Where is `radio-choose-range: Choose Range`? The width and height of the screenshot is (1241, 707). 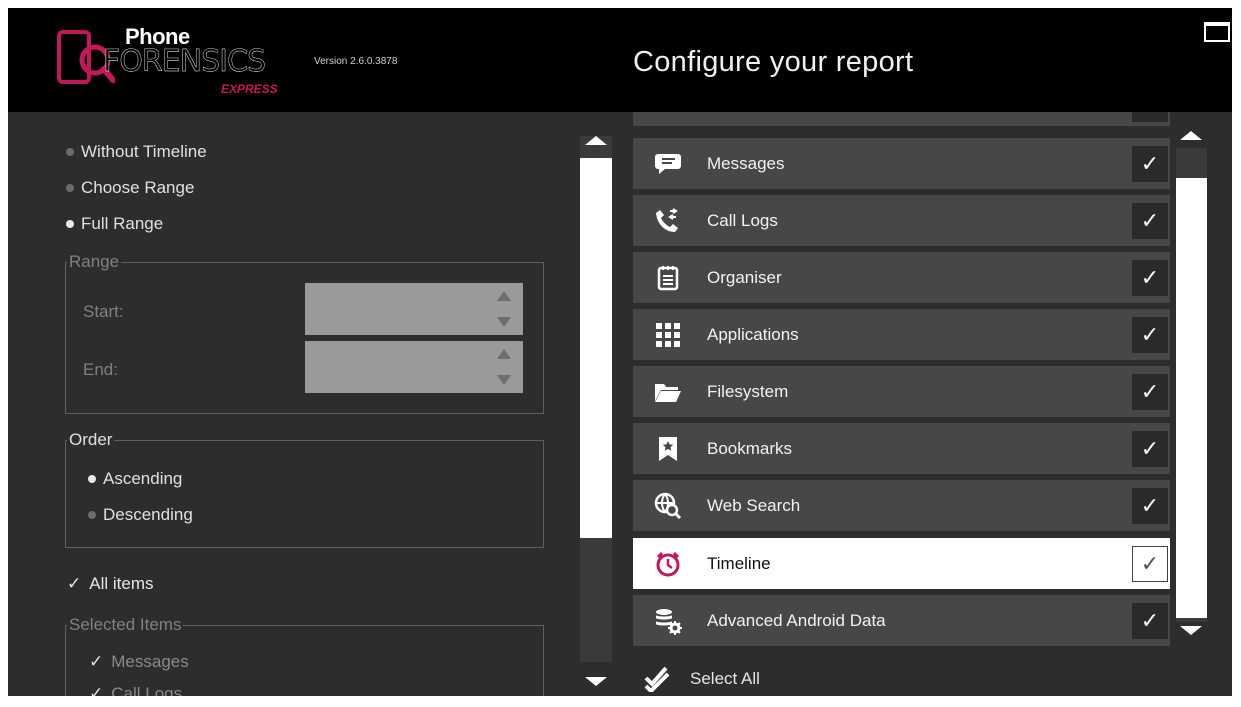 radio-choose-range: Choose Range is located at coordinates (130, 188).